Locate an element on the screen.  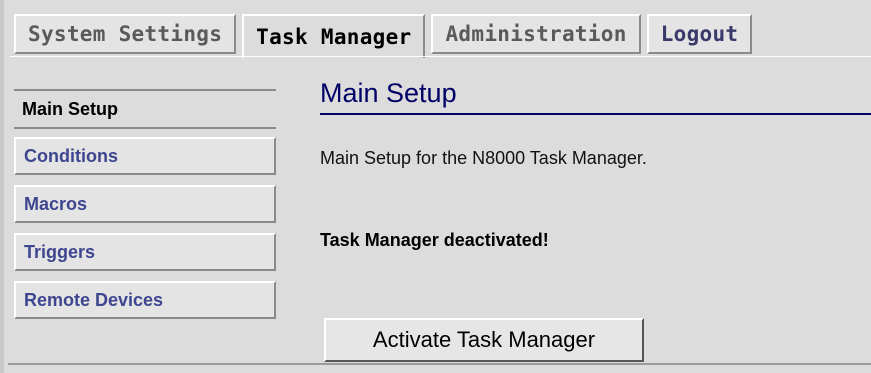
sidebar-item-remote-devices: Remote Devices is located at coordinates (145, 300).